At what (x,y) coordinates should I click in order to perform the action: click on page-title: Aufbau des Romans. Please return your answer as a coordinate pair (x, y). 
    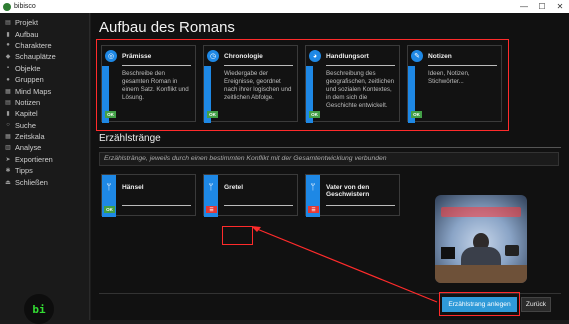
    Looking at the image, I should click on (167, 27).